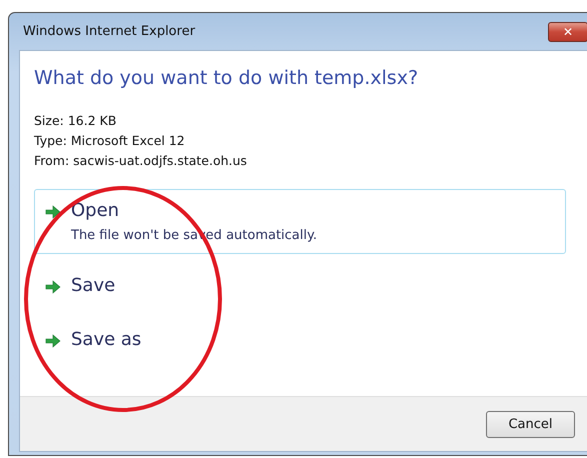 This screenshot has width=587, height=458. Describe the element at coordinates (109, 141) in the screenshot. I see `file-detail: Type: Microsoft Excel 12` at that location.